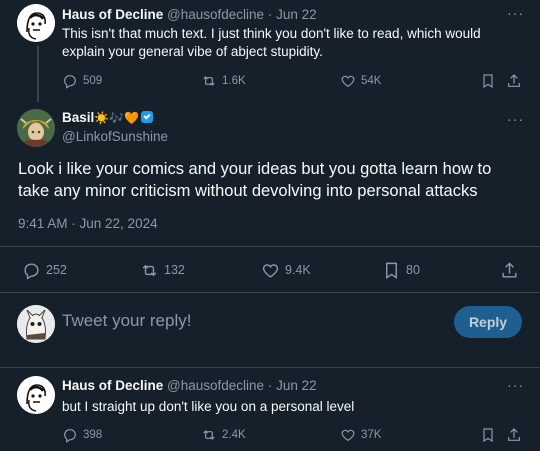 This screenshot has height=451, width=540. I want to click on like-button: 9.4K, so click(286, 270).